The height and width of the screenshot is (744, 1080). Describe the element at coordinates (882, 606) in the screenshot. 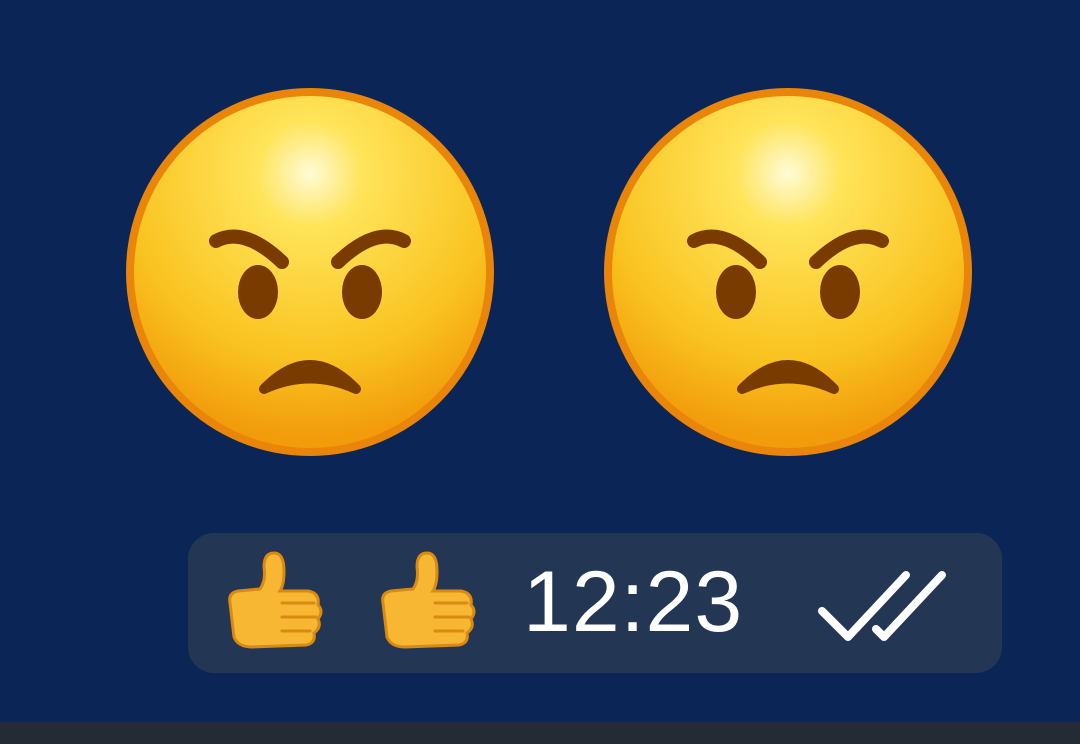

I see `double-check-icon` at that location.